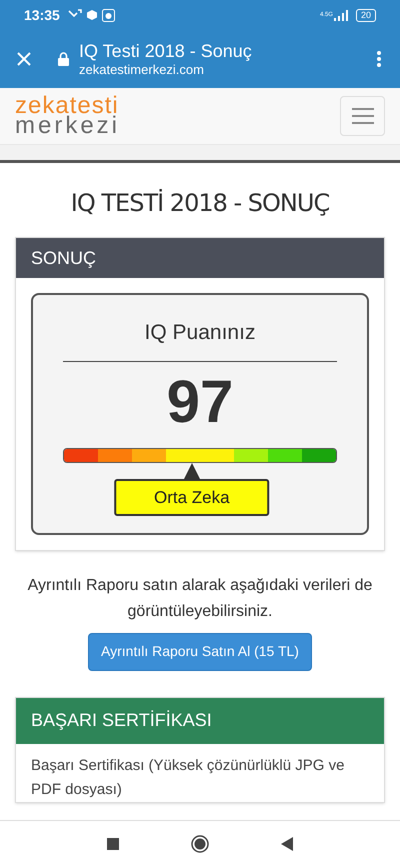  Describe the element at coordinates (379, 59) in the screenshot. I see `more-icon` at that location.